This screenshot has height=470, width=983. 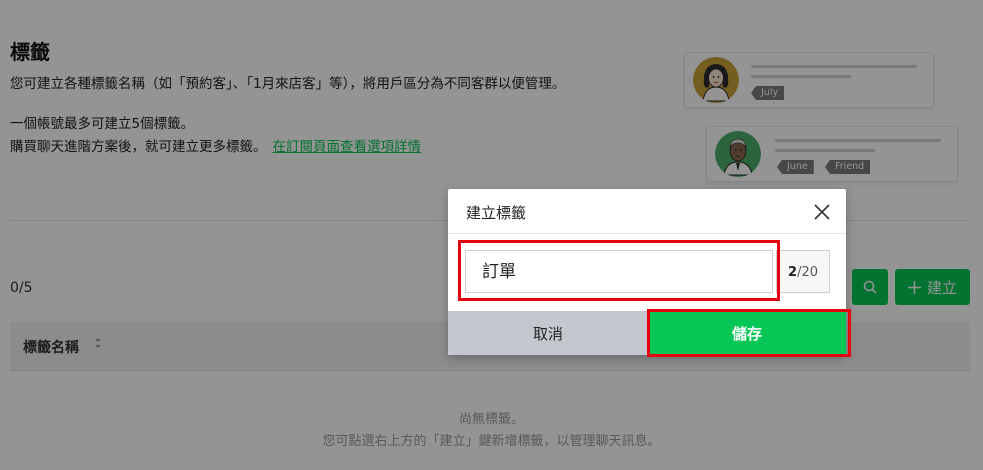 I want to click on cancel-button: 取消, so click(x=548, y=333).